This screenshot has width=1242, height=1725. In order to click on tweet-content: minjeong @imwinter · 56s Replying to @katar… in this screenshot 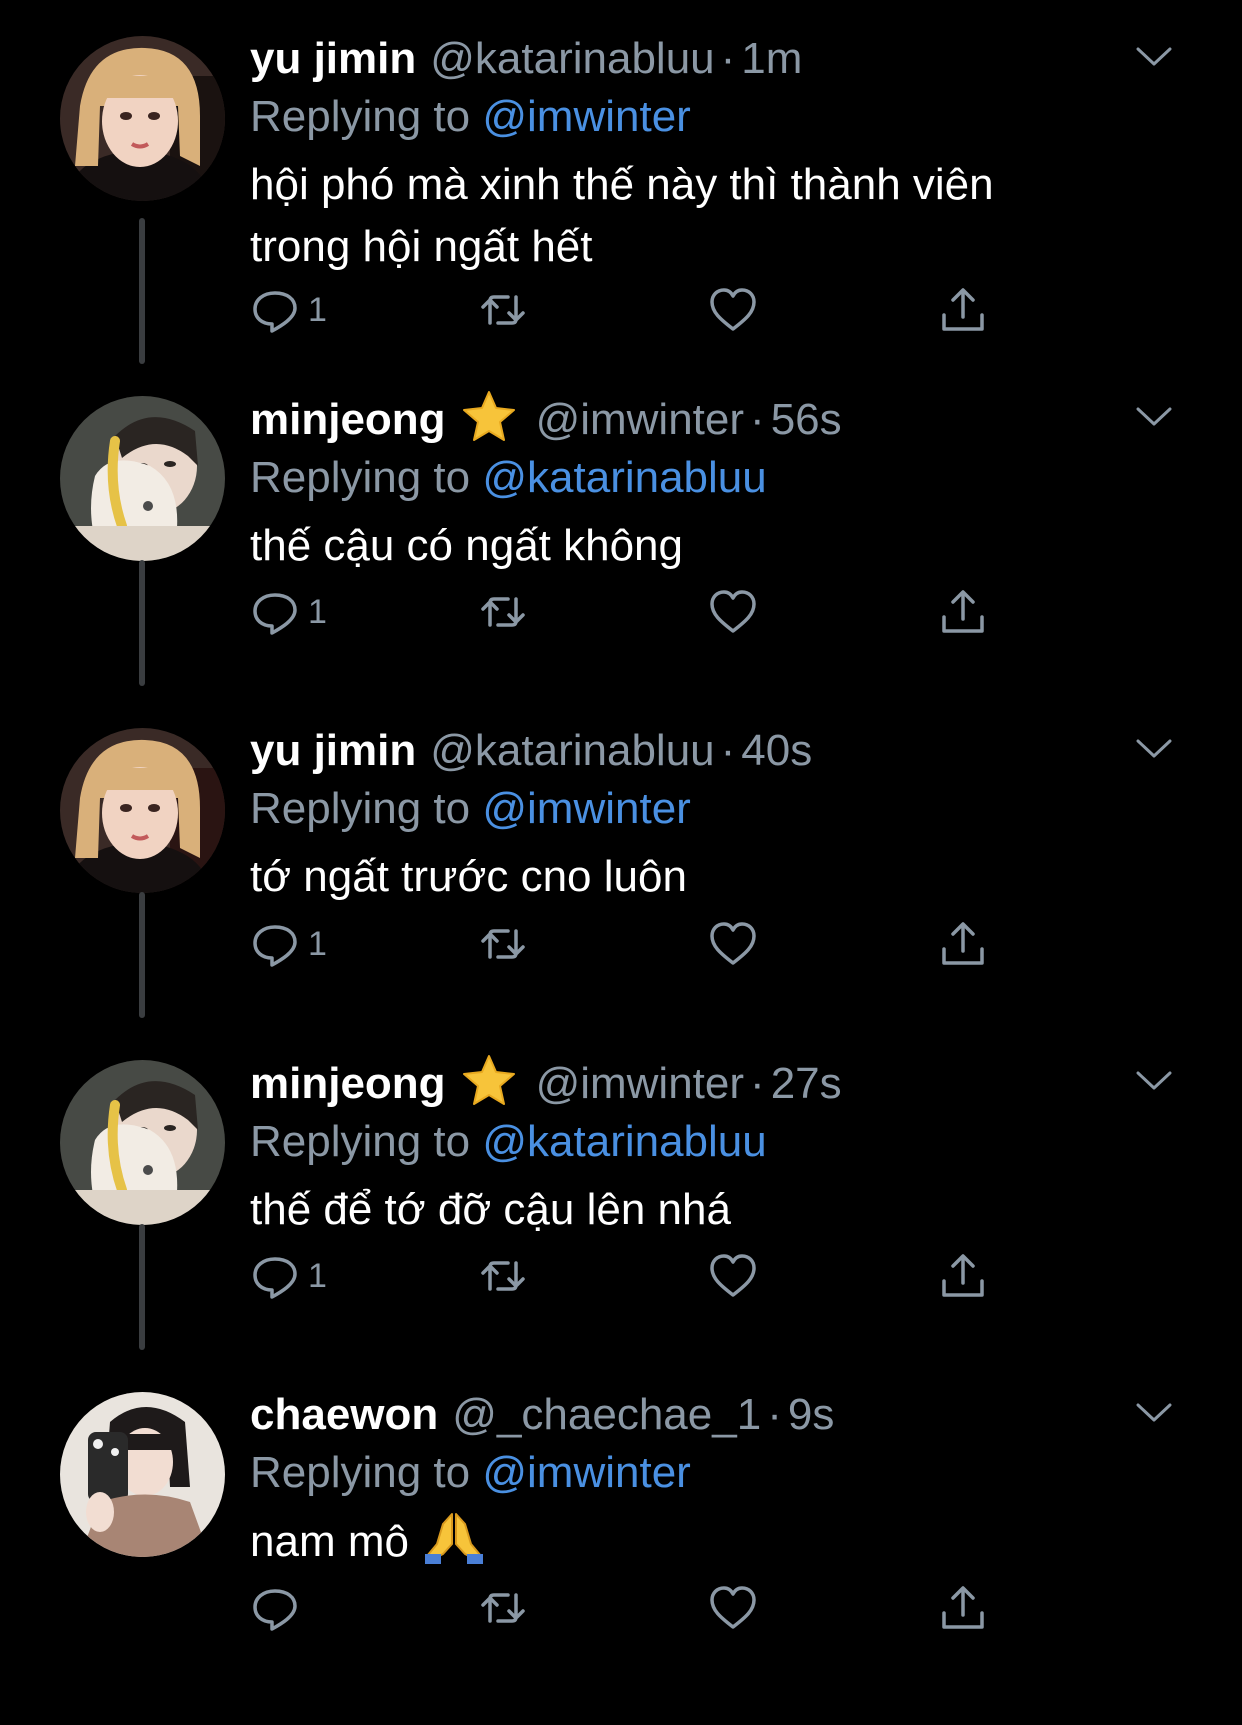, I will do `click(706, 483)`.